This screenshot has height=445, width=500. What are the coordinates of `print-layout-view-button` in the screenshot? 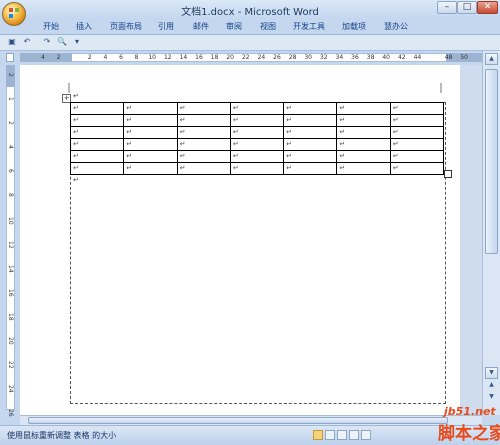 It's located at (318, 435).